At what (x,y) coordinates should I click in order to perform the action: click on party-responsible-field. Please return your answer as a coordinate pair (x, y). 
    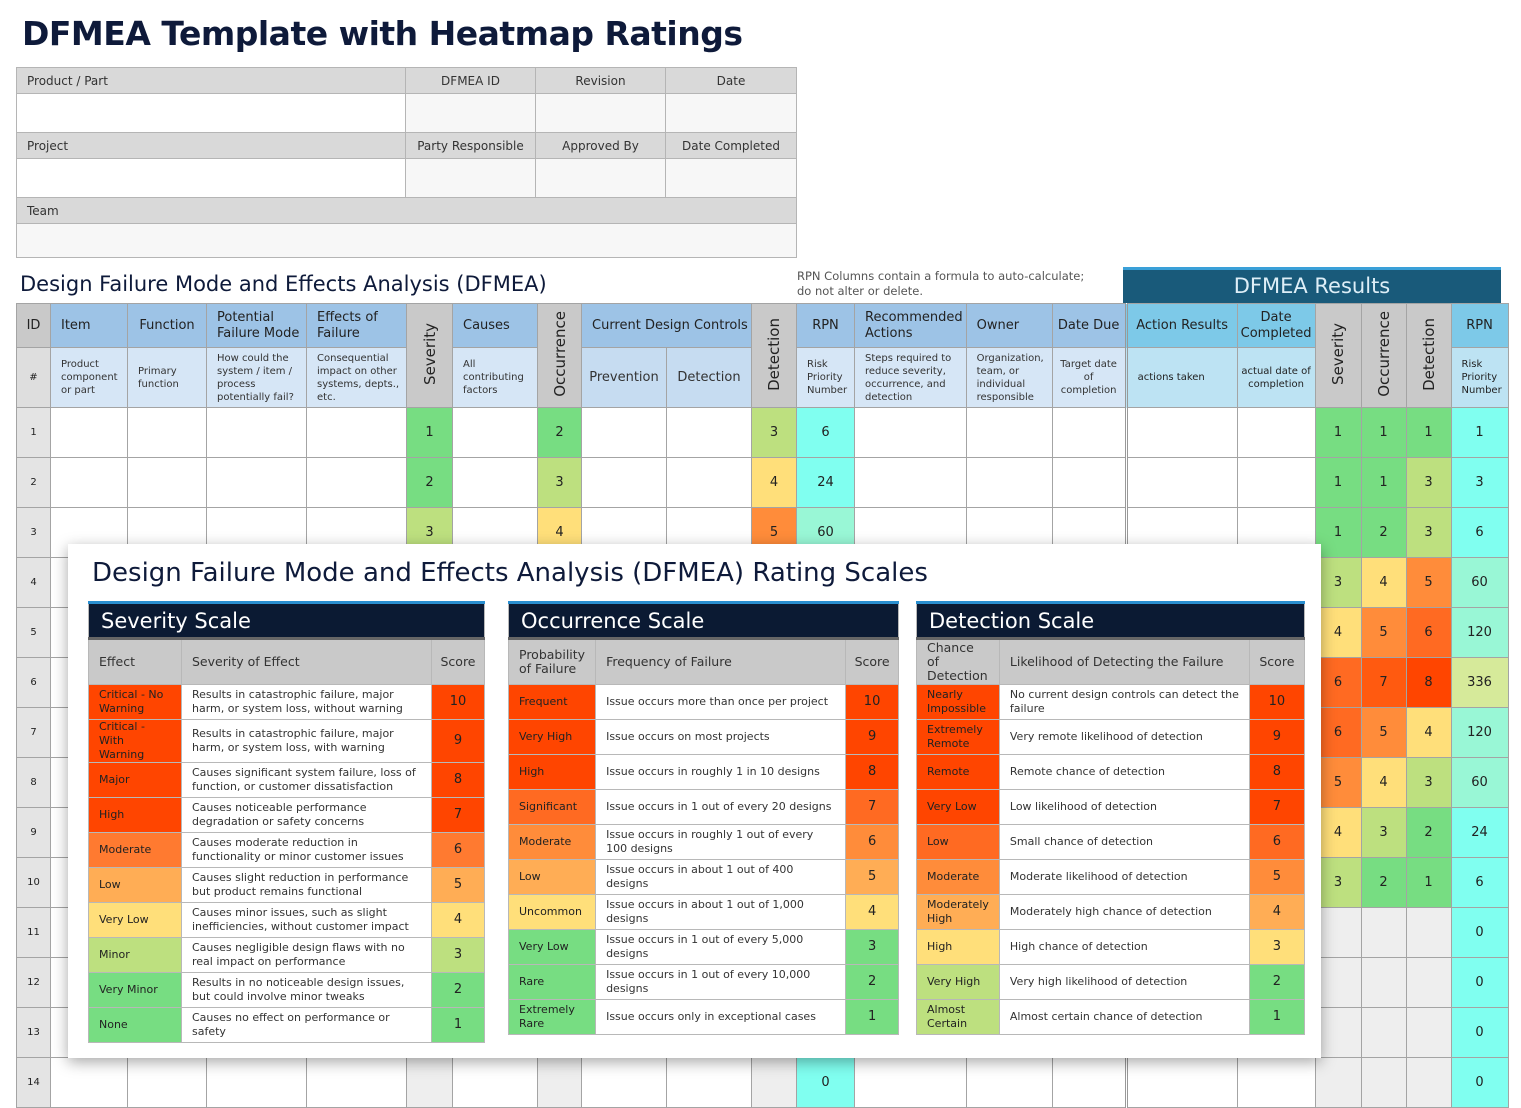
    Looking at the image, I should click on (470, 178).